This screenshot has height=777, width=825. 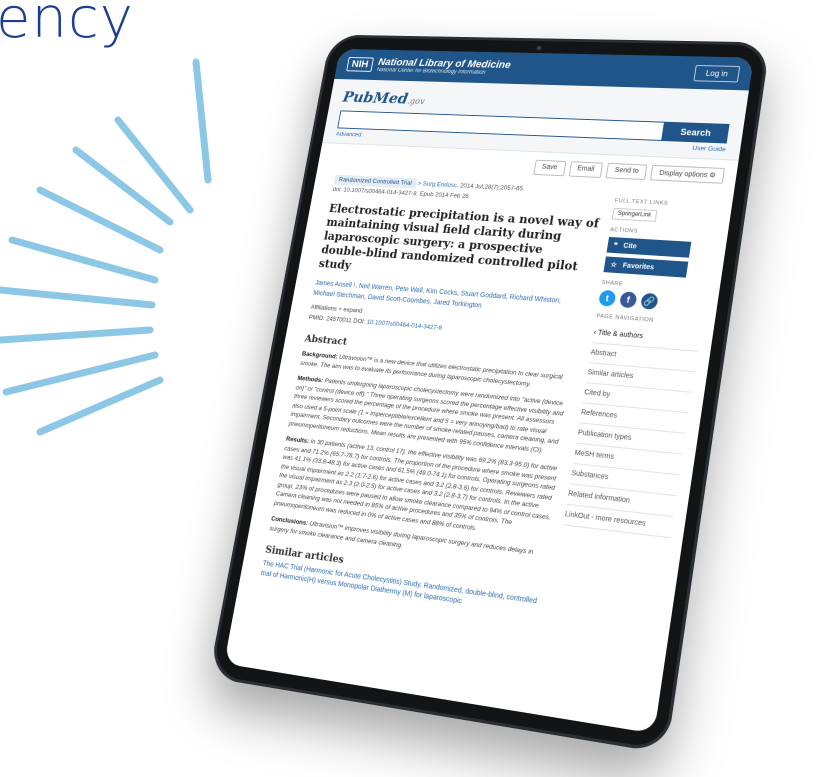 I want to click on pubmed-logo-suffix: .gov, so click(x=416, y=102).